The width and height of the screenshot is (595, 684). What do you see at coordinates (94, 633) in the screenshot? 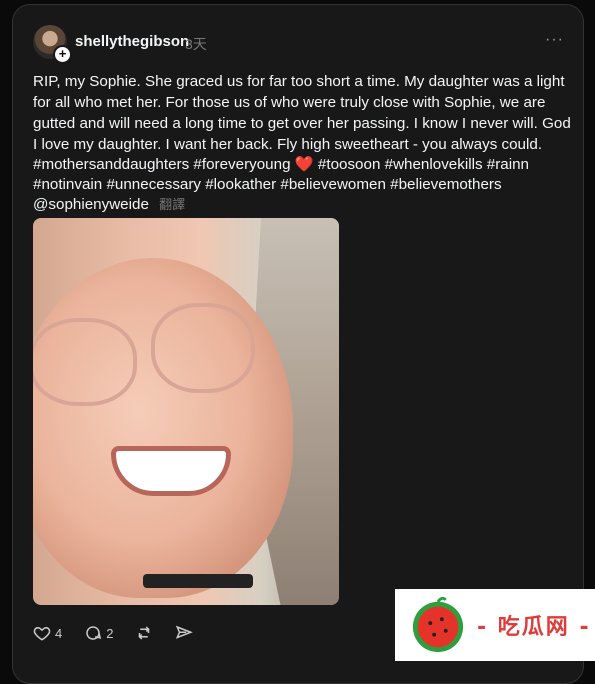
I see `comment-icon` at bounding box center [94, 633].